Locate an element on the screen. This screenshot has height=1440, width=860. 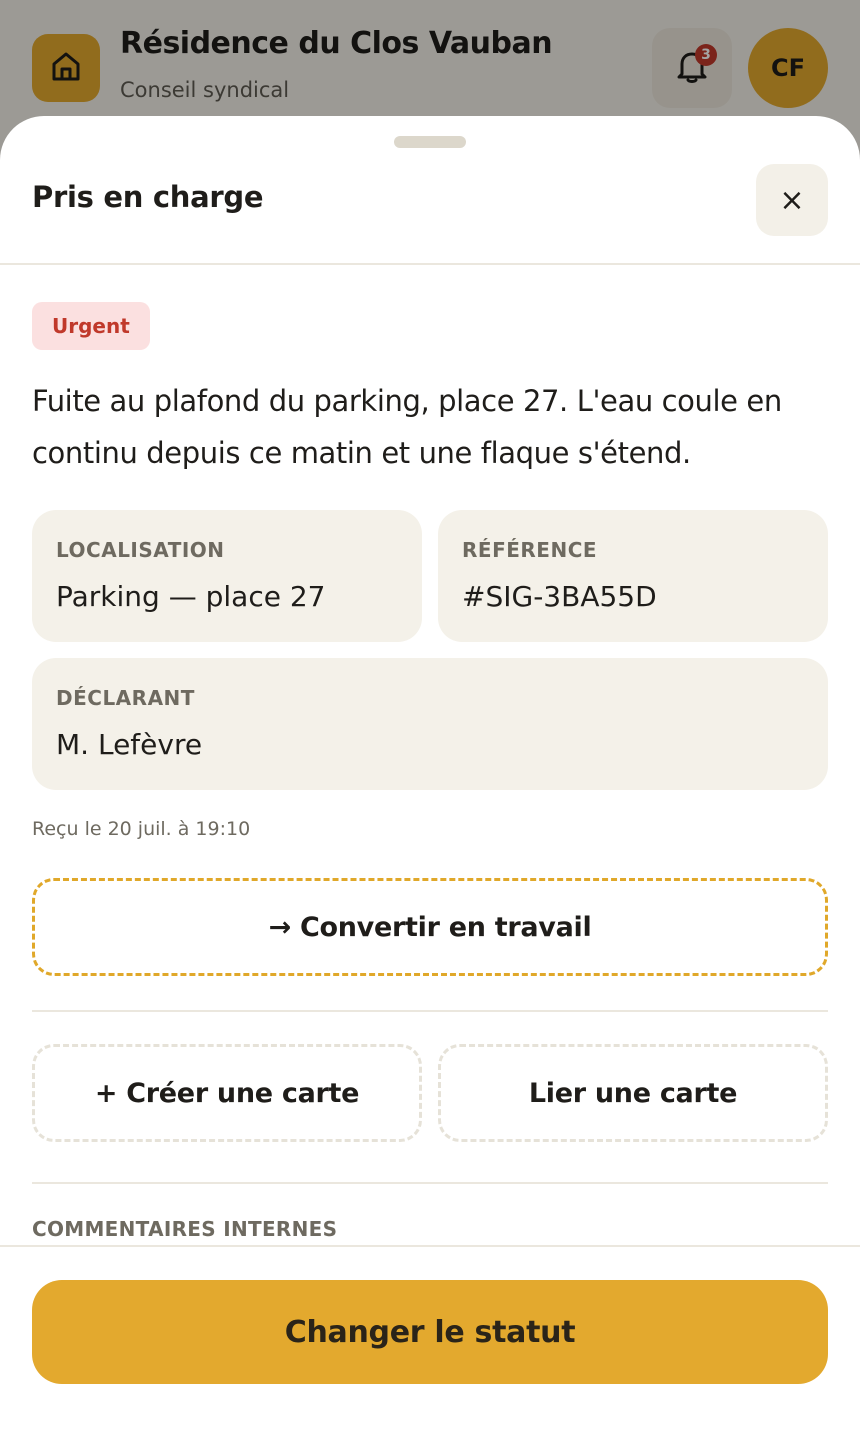
reference-label: RÉFÉRENCE is located at coordinates (530, 550).